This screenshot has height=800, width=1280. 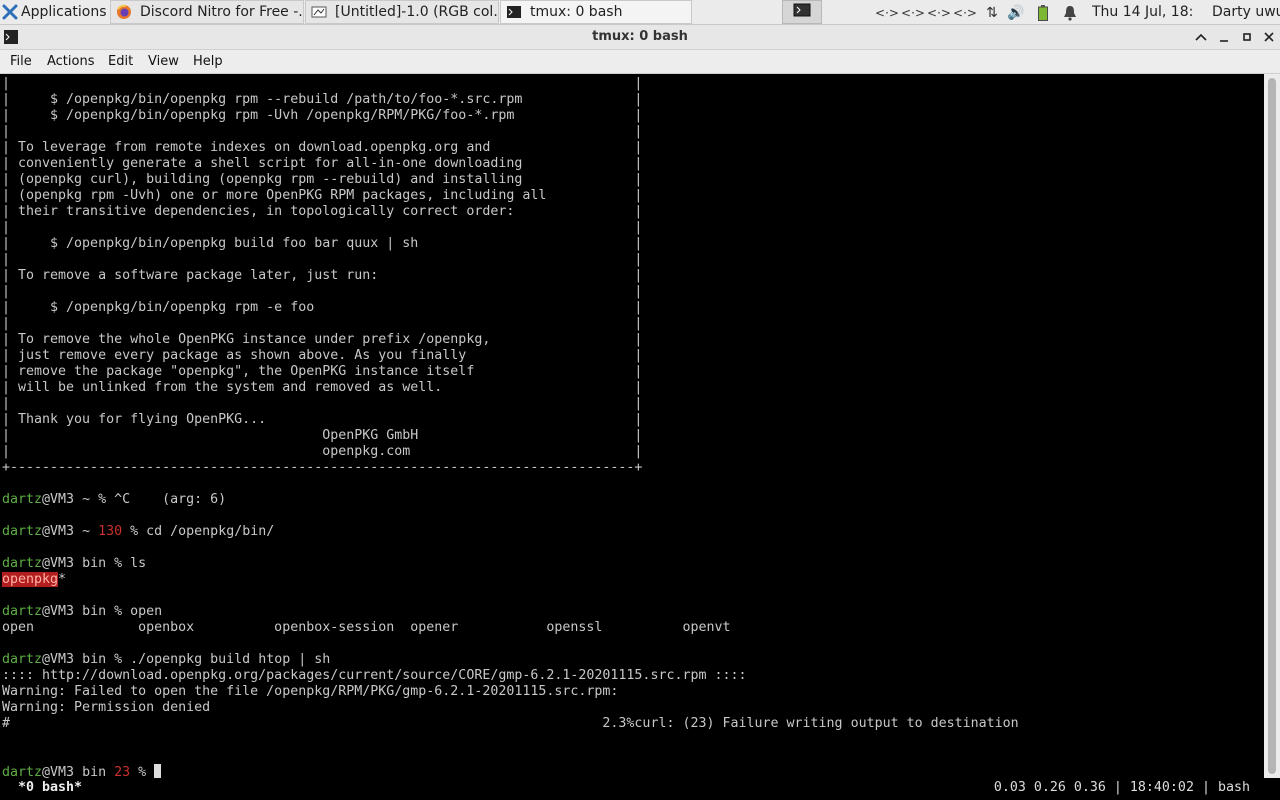 What do you see at coordinates (170, 499) in the screenshot?
I see `prompt-command: ^C (arg: 6)` at bounding box center [170, 499].